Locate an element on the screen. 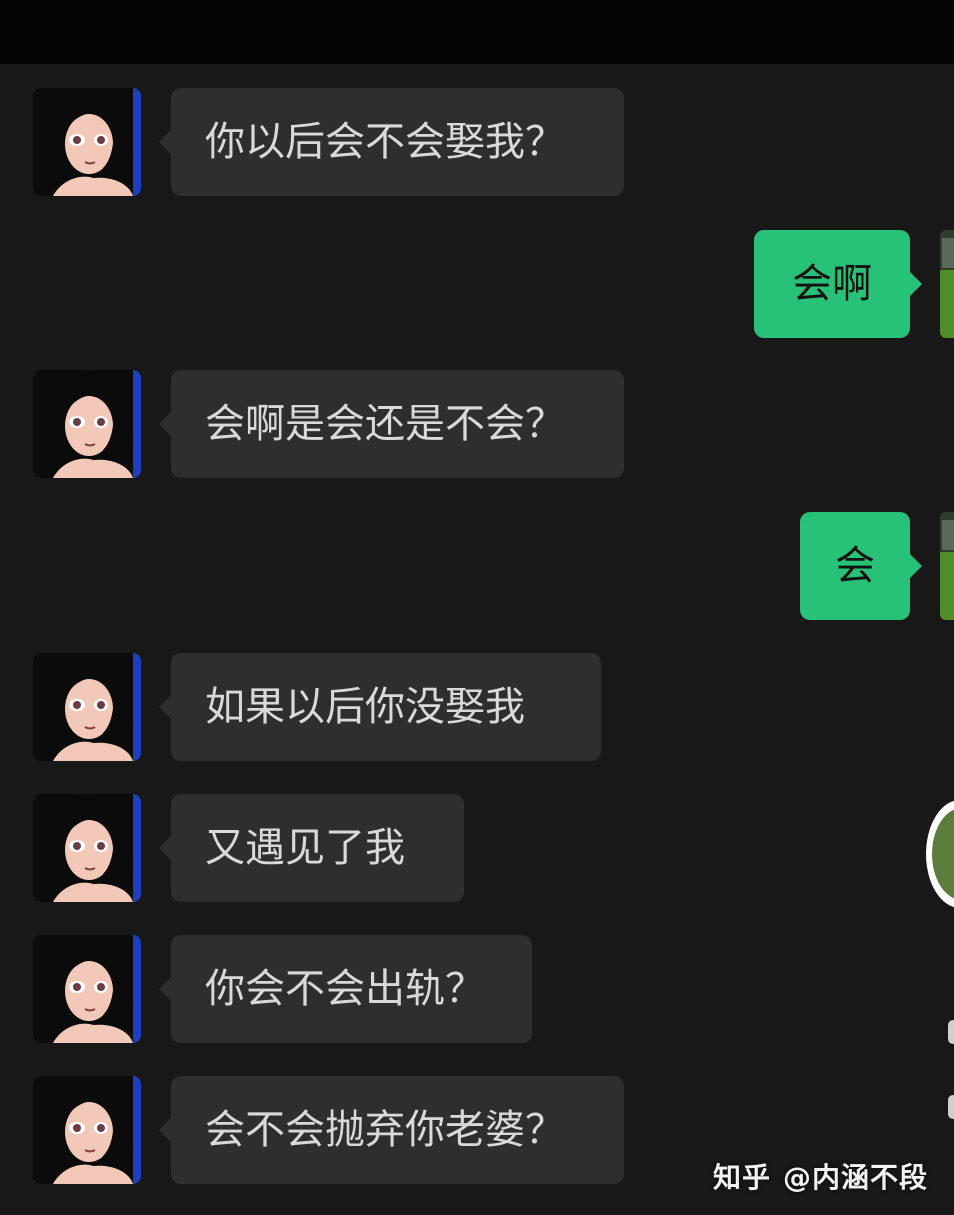 Image resolution: width=954 pixels, height=1215 pixels. message-text: 又遇见了我 is located at coordinates (305, 848).